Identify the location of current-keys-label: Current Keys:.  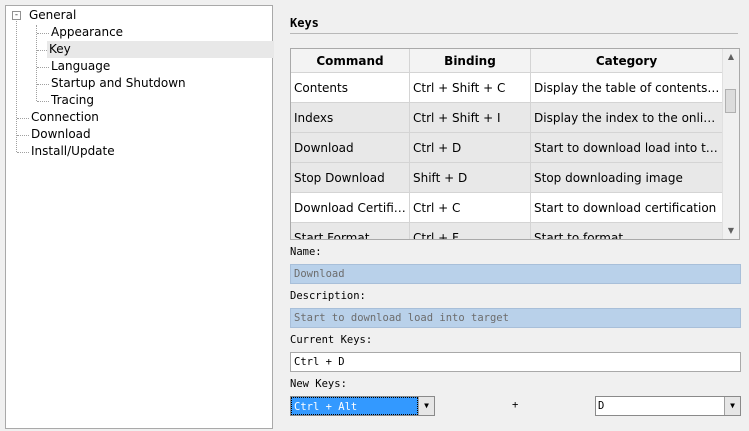
(331, 340).